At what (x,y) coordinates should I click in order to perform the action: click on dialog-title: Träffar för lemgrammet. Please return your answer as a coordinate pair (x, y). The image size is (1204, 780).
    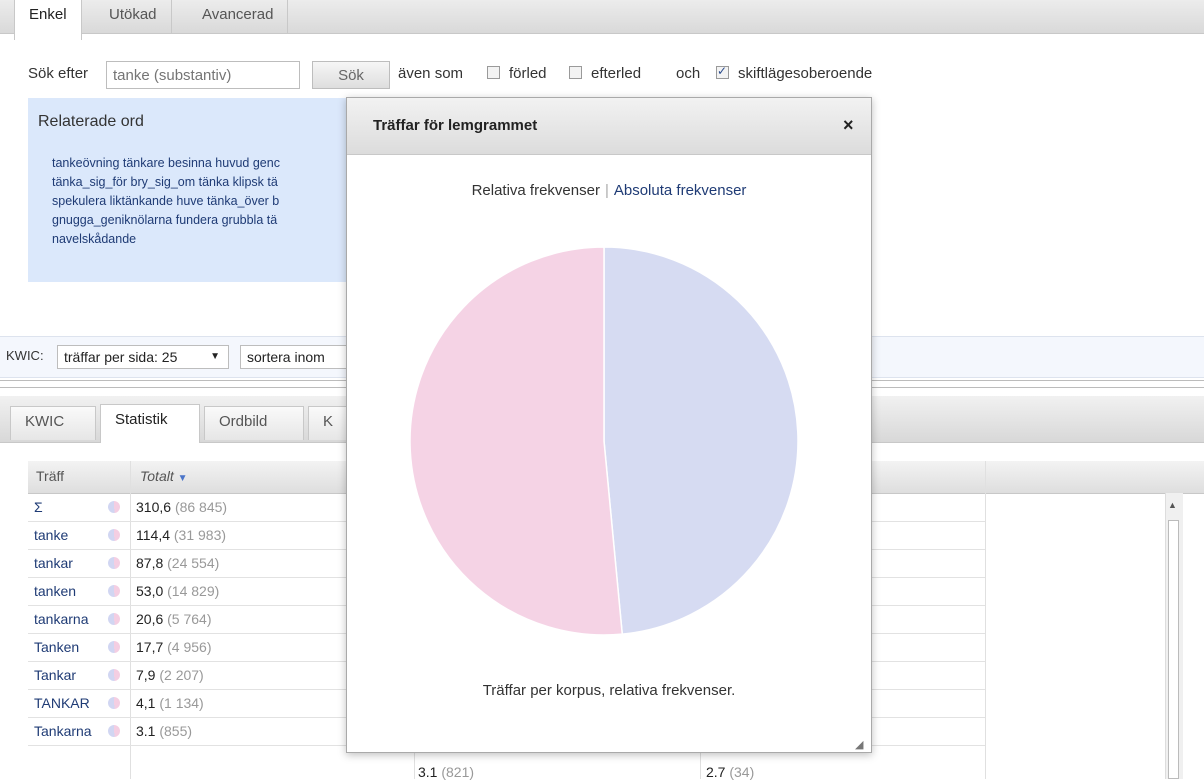
    Looking at the image, I should click on (455, 125).